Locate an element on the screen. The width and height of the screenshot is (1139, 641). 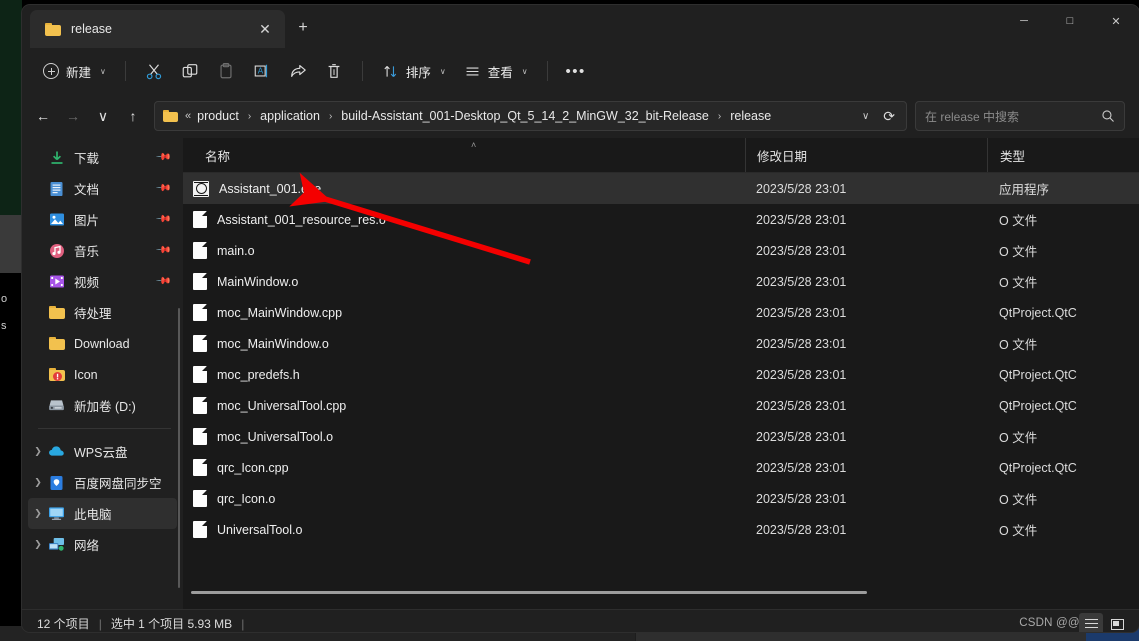
window-controls: ─ □ ✕ is located at coordinates (1070, 21).